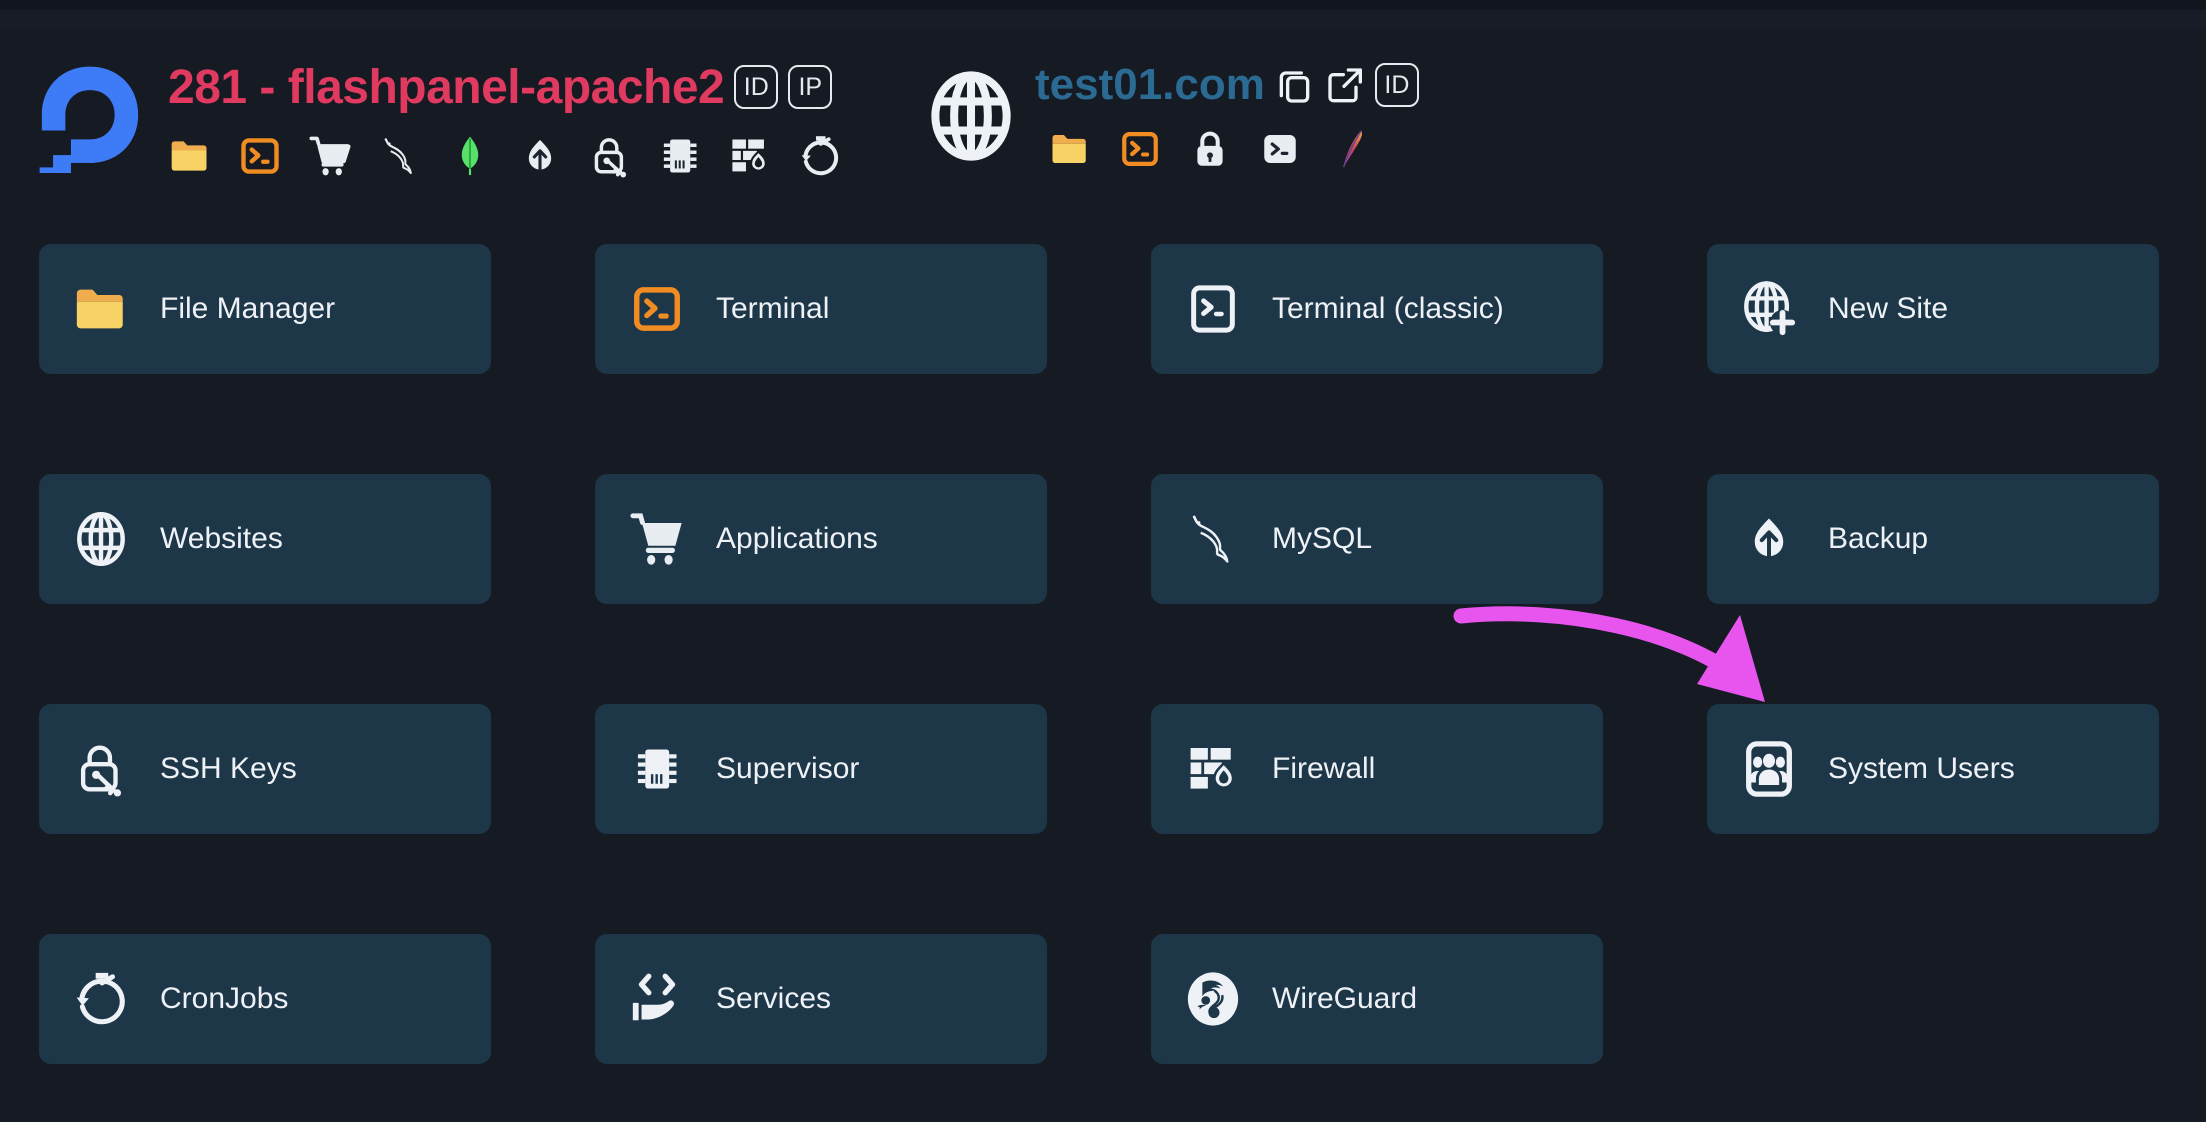 The image size is (2206, 1122). What do you see at coordinates (1213, 309) in the screenshot?
I see `terminal-classic-icon` at bounding box center [1213, 309].